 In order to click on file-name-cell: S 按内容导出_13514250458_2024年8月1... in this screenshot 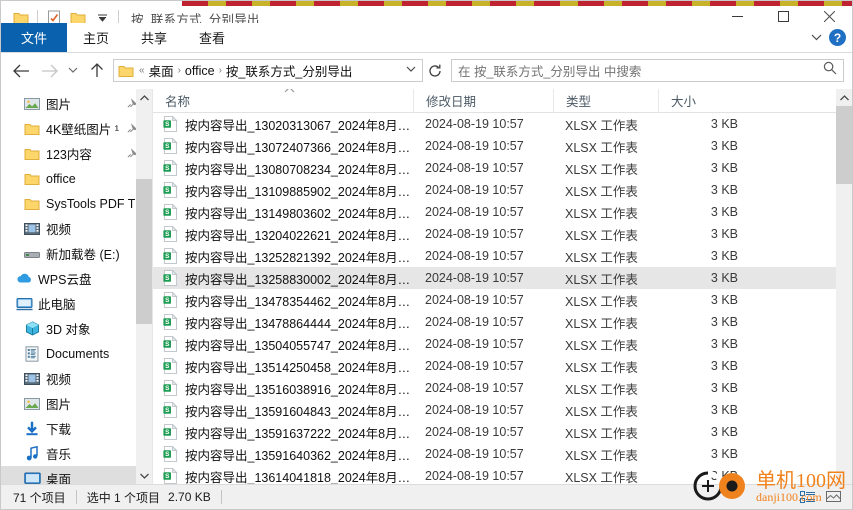, I will do `click(283, 366)`.